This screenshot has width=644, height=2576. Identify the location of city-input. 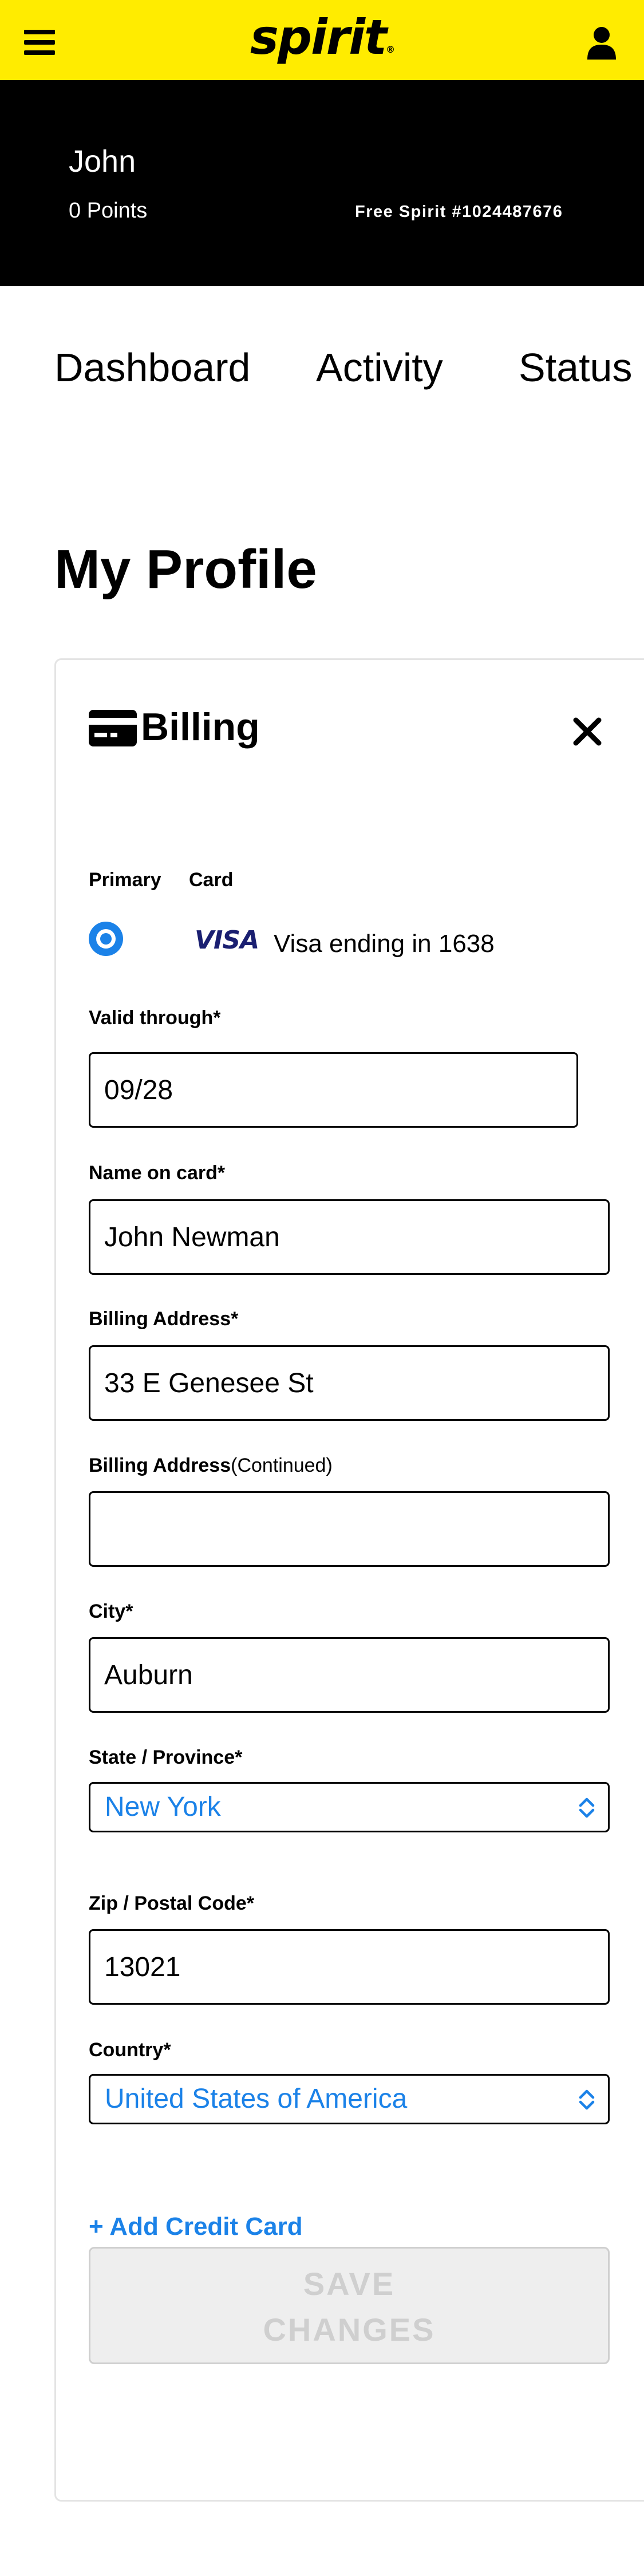
(349, 1675).